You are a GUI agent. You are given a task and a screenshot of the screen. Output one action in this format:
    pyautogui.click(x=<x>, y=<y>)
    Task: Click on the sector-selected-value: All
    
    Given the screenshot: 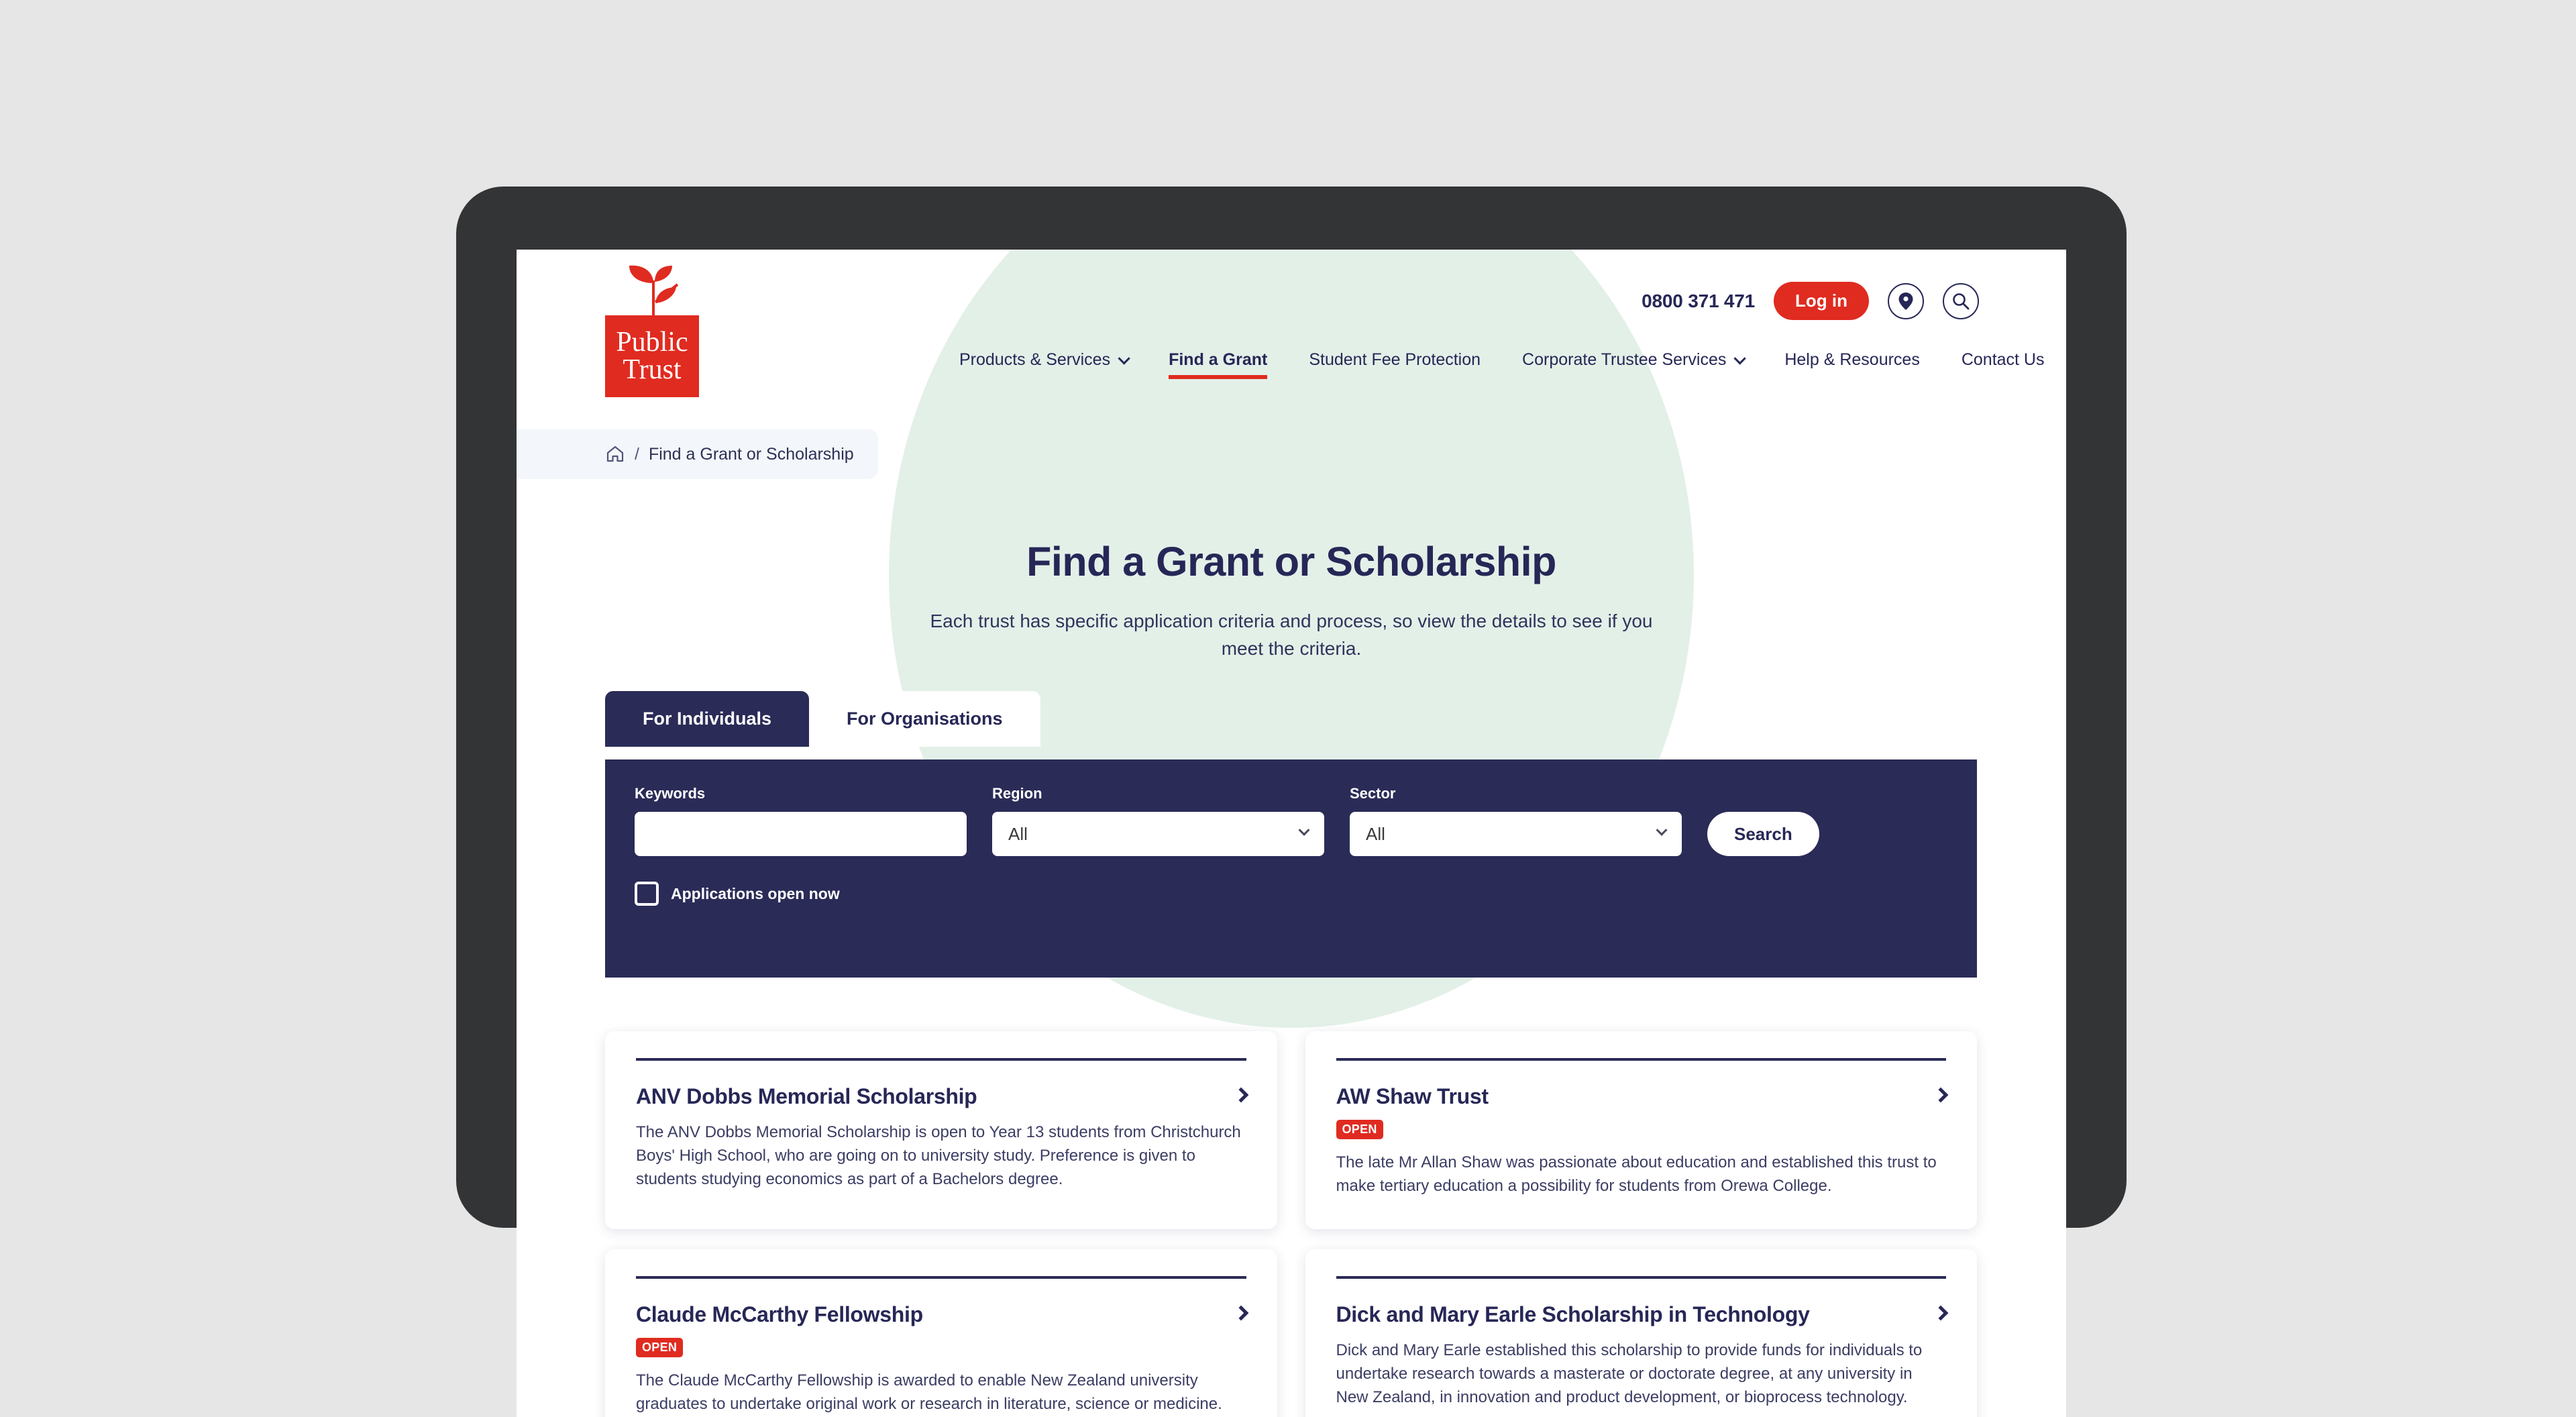 What is the action you would take?
    pyautogui.click(x=1375, y=833)
    